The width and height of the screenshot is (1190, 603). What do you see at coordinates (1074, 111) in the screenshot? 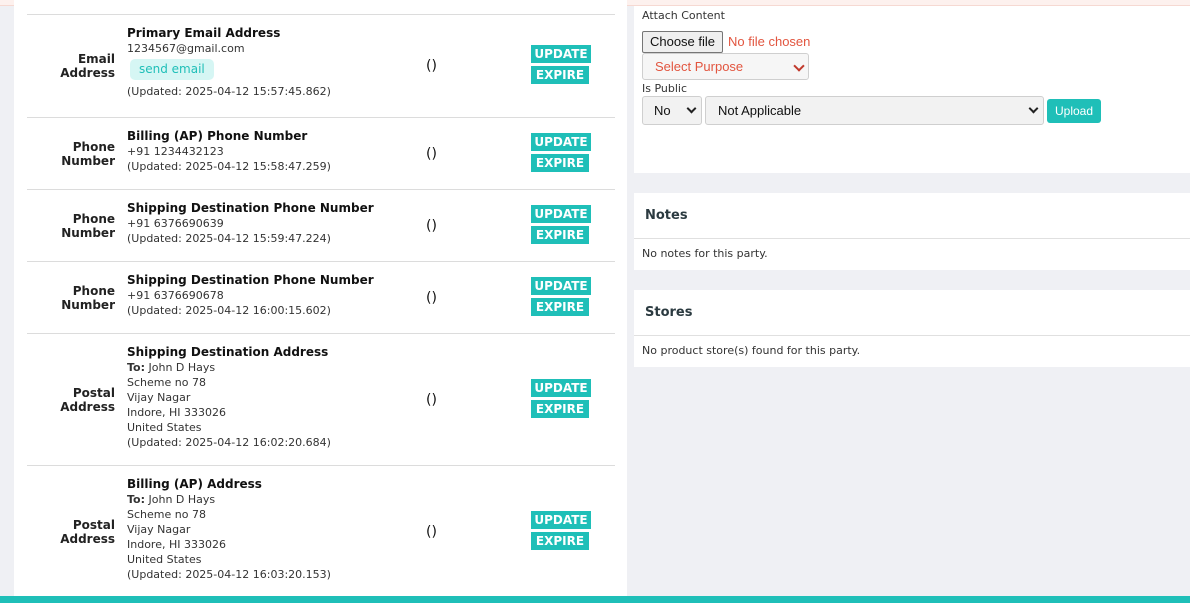
I see `upload-button: Upload` at bounding box center [1074, 111].